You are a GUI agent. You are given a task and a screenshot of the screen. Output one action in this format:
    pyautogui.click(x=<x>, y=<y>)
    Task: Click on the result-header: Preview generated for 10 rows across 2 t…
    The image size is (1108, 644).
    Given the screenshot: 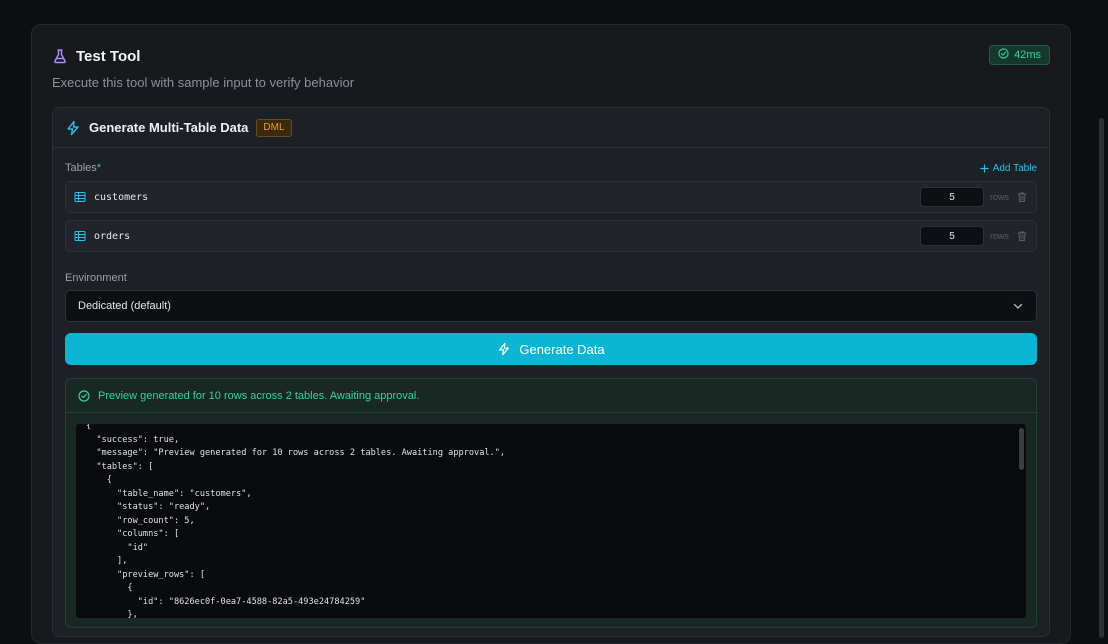 What is the action you would take?
    pyautogui.click(x=551, y=396)
    